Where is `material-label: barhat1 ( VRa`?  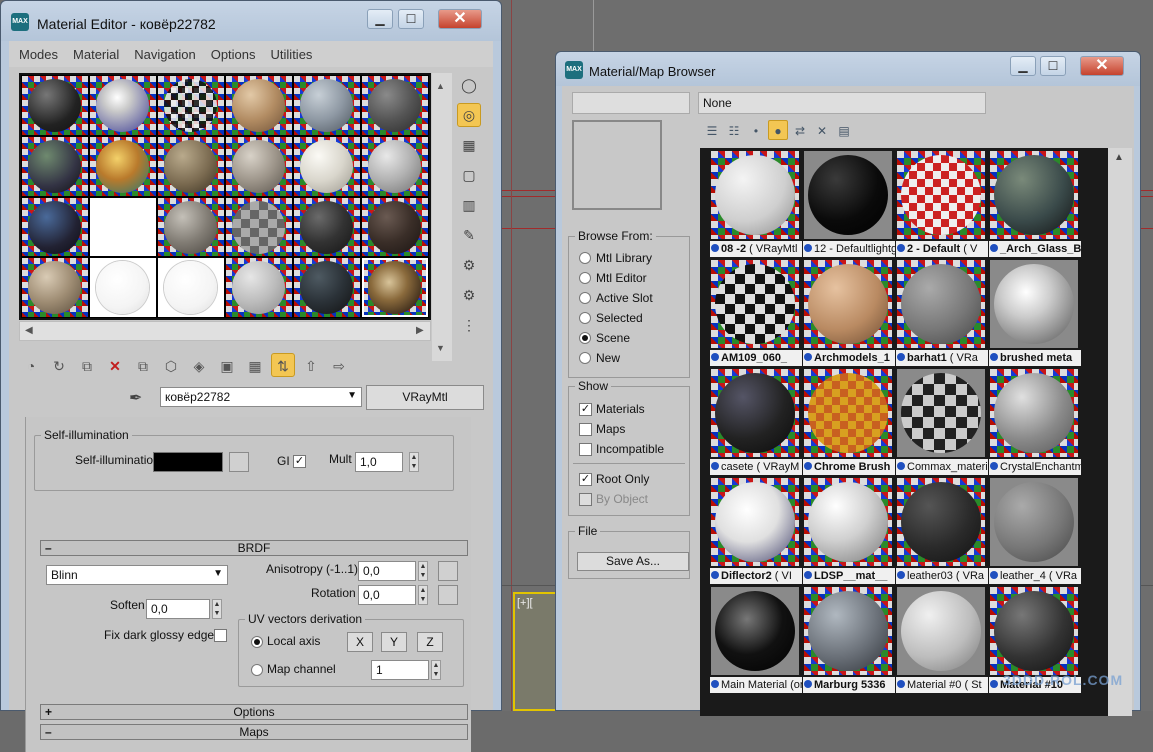
material-label: barhat1 ( VRa is located at coordinates (942, 358).